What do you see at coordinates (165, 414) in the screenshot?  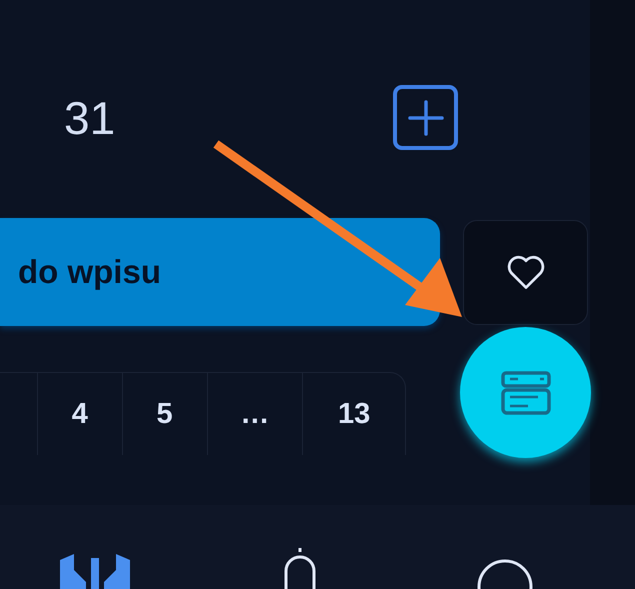 I see `page-button: 5` at bounding box center [165, 414].